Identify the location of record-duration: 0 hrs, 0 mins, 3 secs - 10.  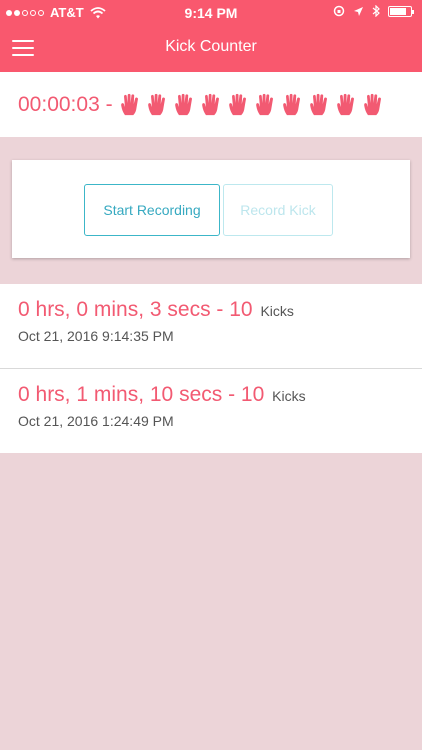
(135, 309).